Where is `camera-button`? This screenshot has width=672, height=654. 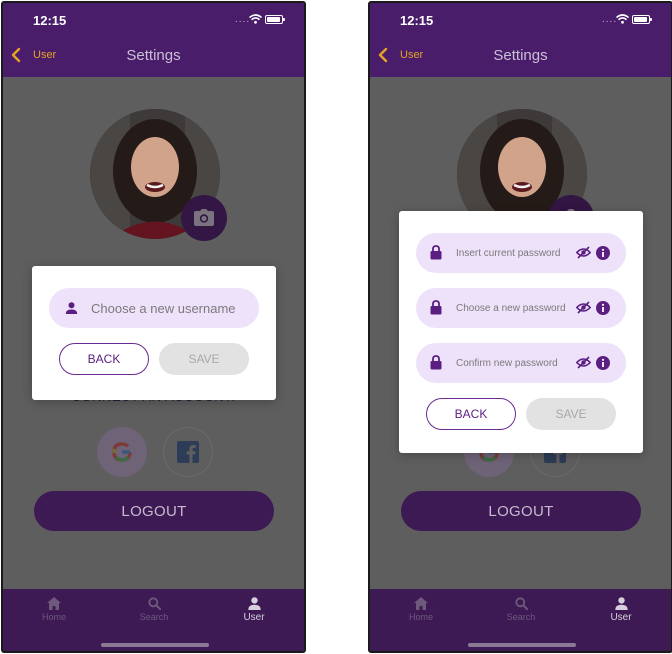 camera-button is located at coordinates (204, 218).